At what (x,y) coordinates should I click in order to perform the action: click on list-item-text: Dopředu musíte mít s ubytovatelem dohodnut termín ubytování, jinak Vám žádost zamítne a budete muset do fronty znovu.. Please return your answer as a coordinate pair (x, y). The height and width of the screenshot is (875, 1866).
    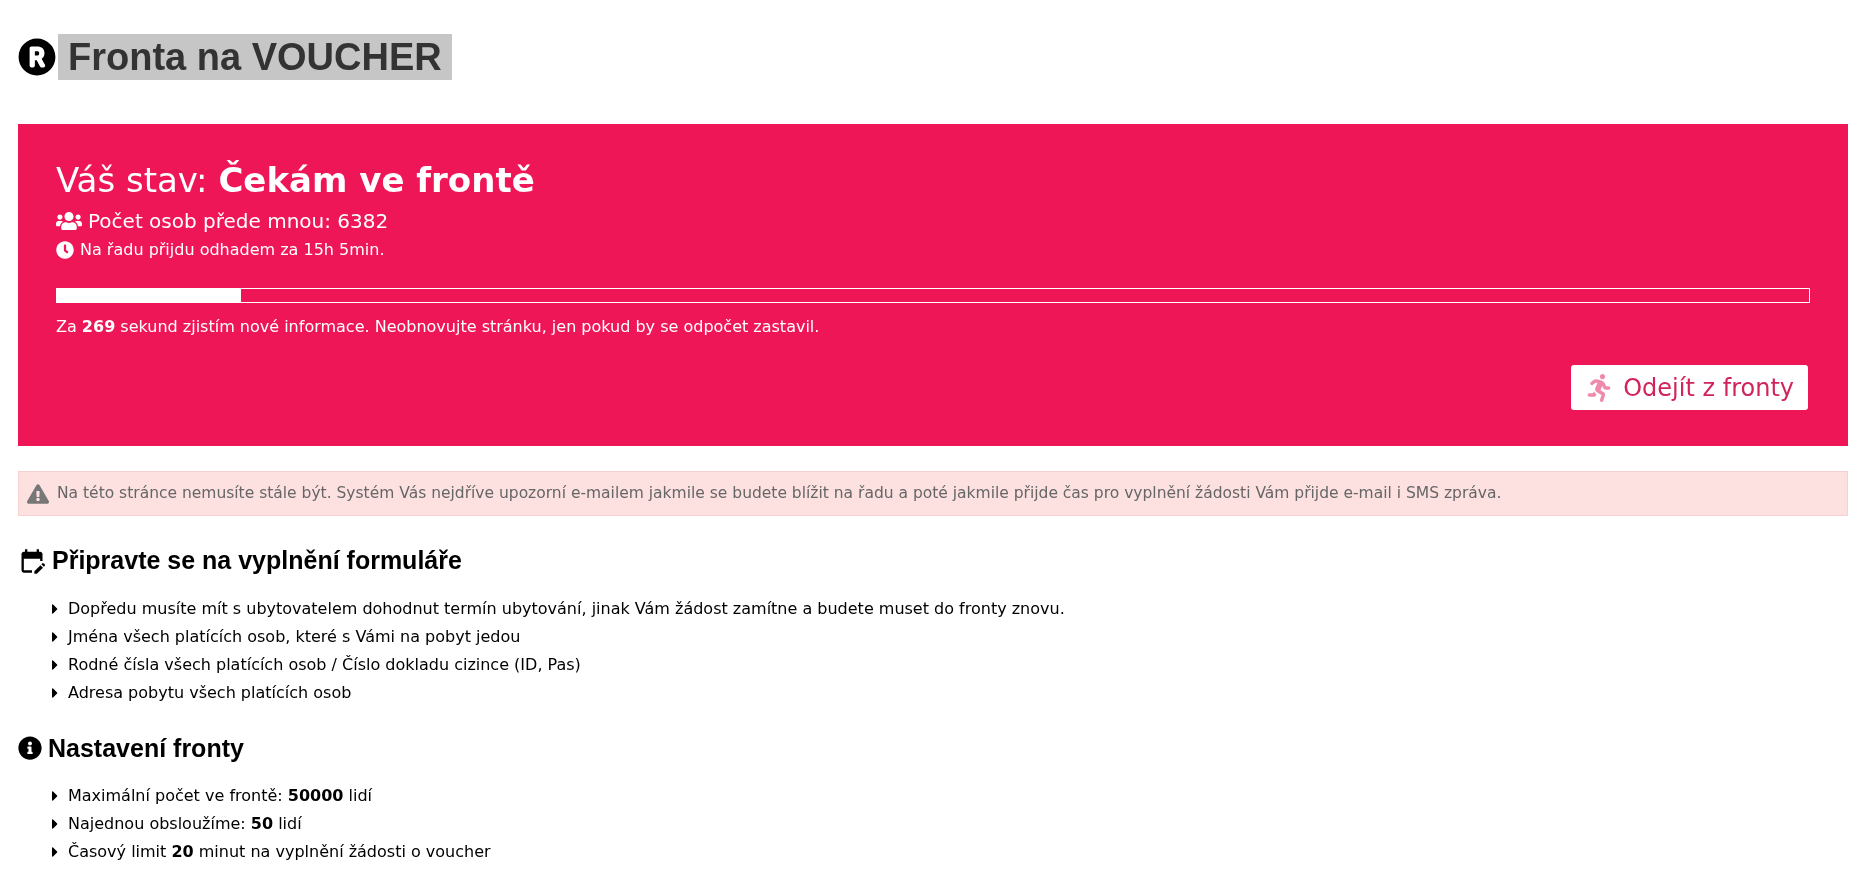
    Looking at the image, I should click on (566, 608).